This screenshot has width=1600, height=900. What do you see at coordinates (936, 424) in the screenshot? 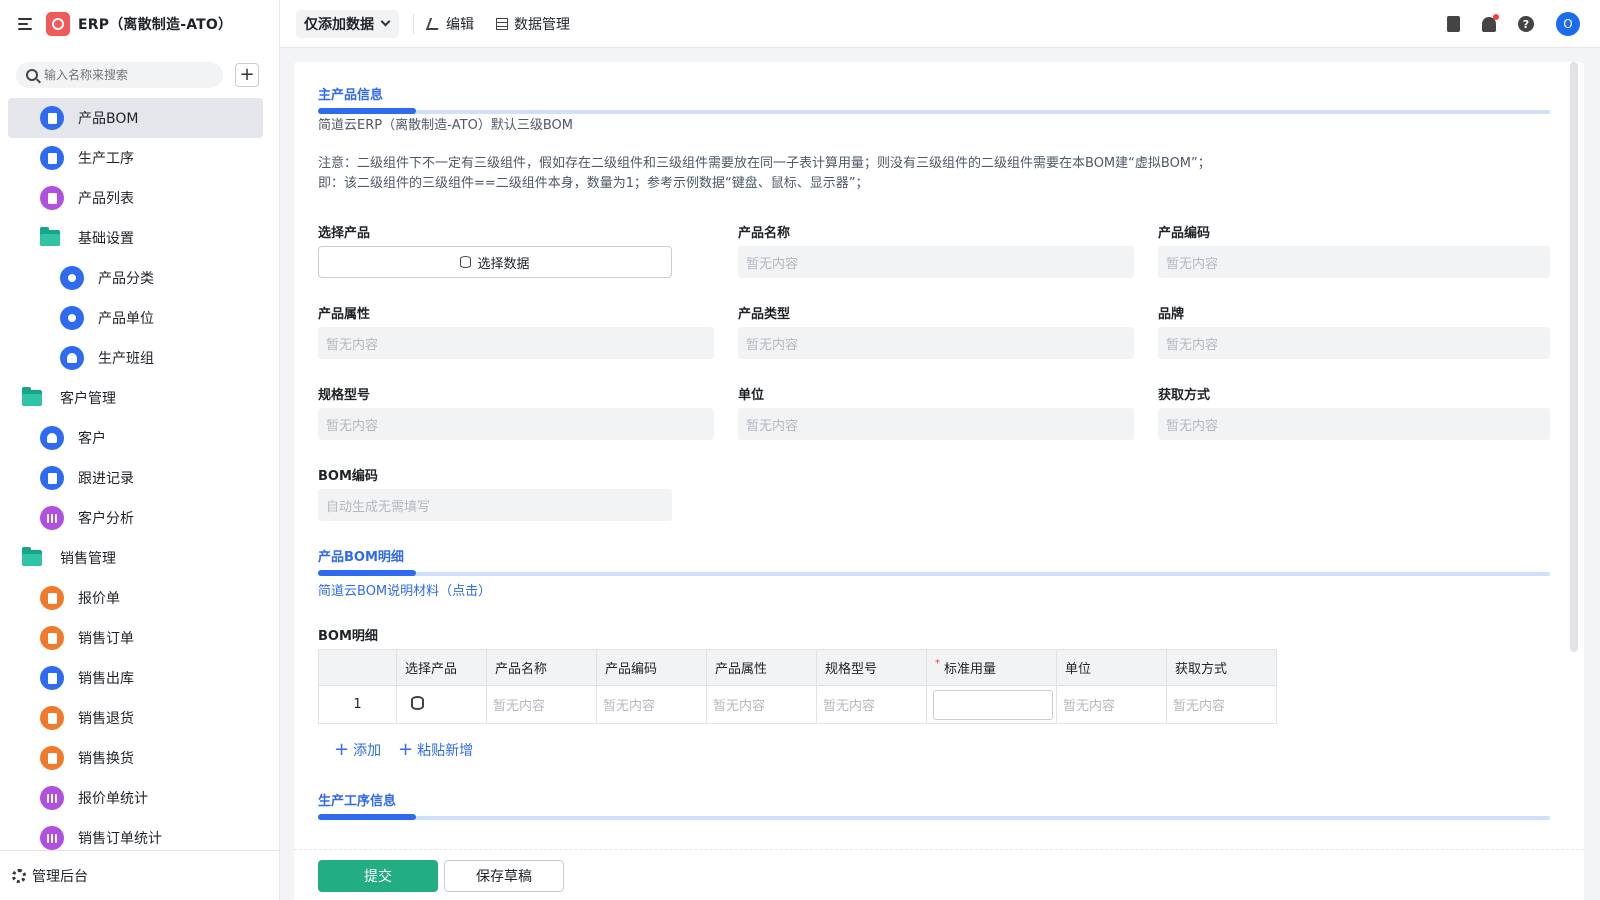
I see `unit-field: 暂无内容` at bounding box center [936, 424].